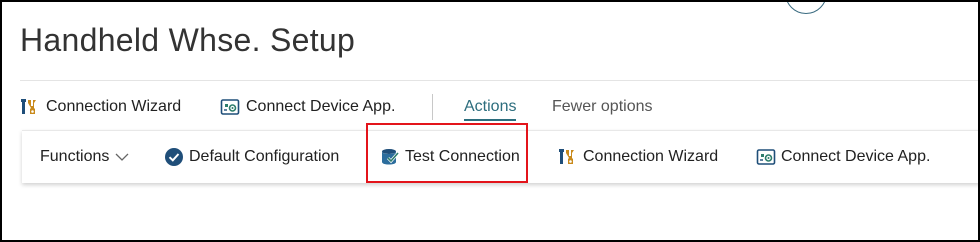  Describe the element at coordinates (856, 156) in the screenshot. I see `connect-device-app-label: Connect Device App.` at that location.